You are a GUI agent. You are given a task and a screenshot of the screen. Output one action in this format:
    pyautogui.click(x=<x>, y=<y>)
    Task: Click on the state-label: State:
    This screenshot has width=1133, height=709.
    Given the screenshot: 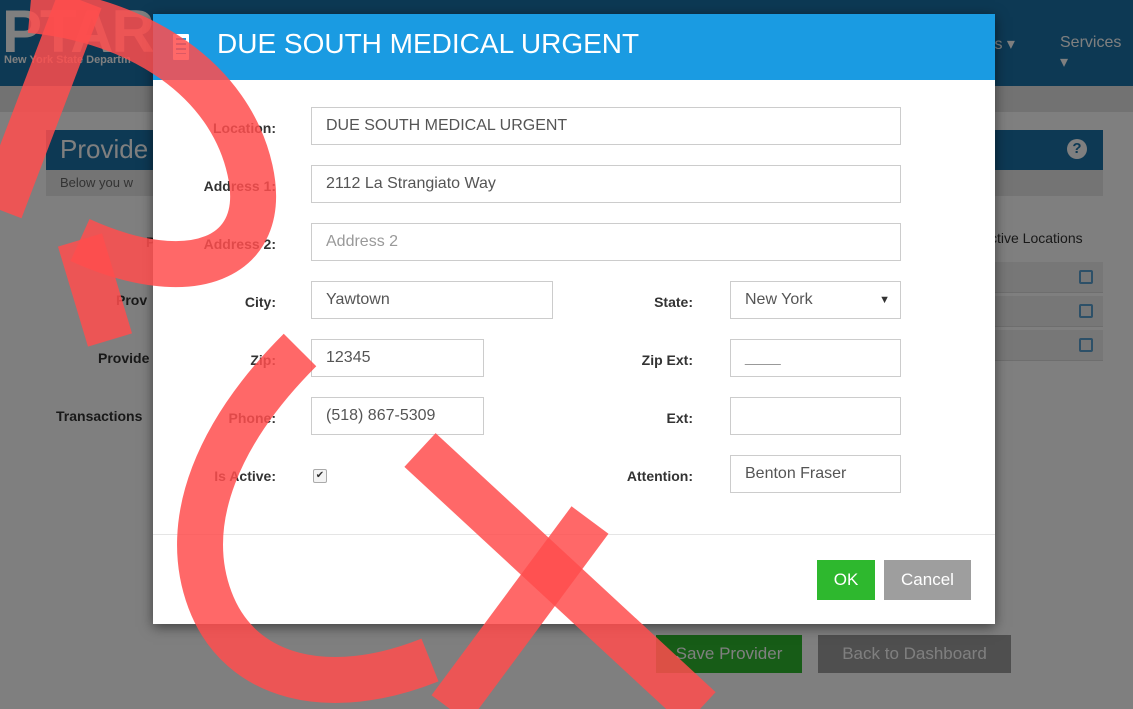 What is the action you would take?
    pyautogui.click(x=673, y=302)
    